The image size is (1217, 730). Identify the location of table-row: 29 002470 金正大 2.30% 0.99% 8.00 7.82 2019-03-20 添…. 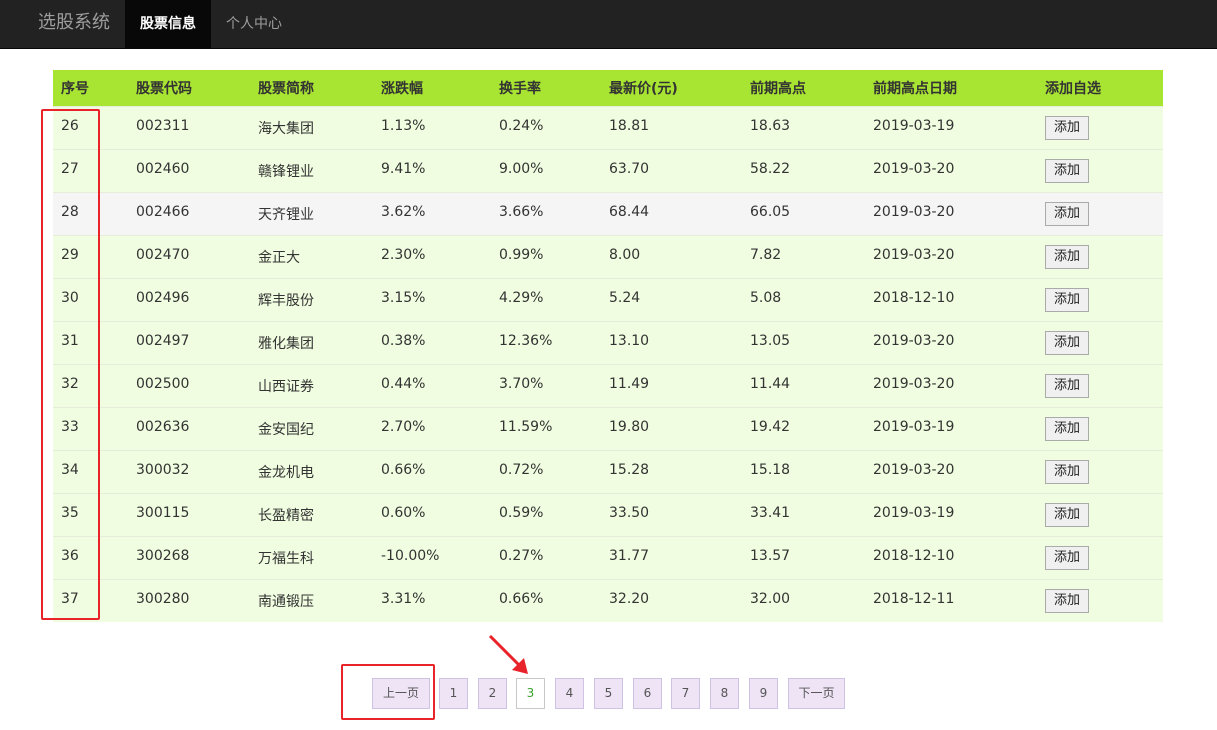
(608, 256).